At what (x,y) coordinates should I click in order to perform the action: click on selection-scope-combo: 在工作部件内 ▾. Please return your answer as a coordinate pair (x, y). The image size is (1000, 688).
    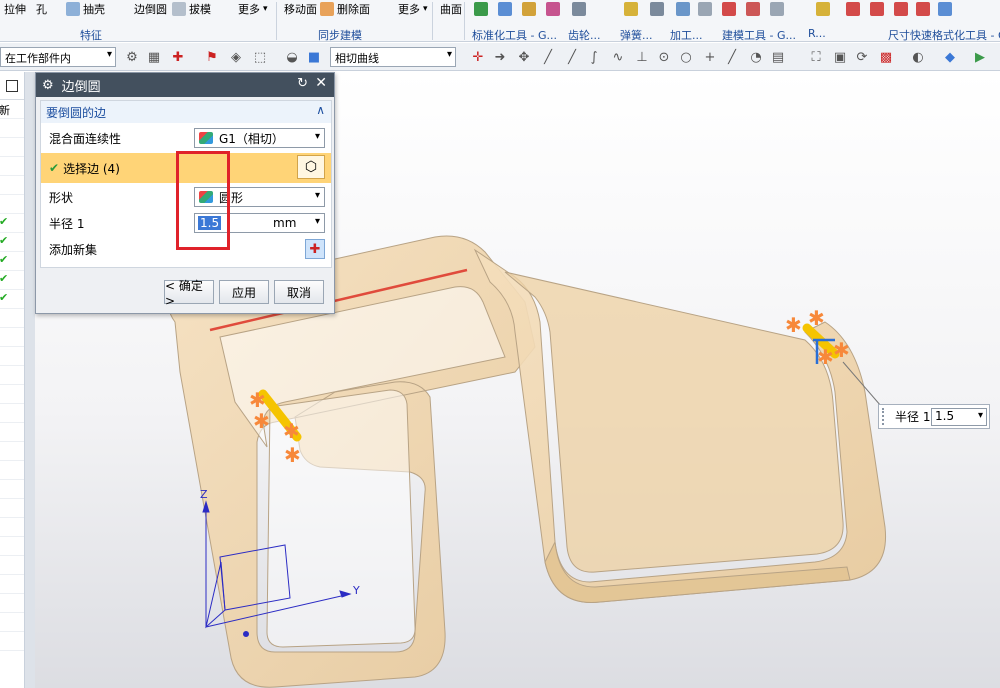
    Looking at the image, I should click on (58, 57).